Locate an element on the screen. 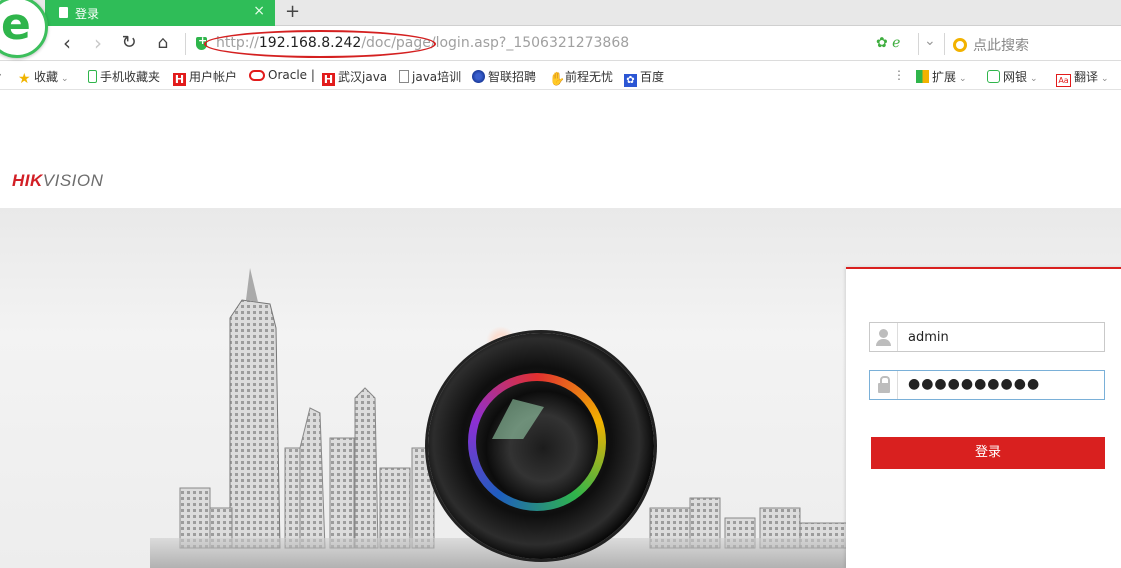 This screenshot has width=1121, height=568. lens-ring is located at coordinates (537, 442).